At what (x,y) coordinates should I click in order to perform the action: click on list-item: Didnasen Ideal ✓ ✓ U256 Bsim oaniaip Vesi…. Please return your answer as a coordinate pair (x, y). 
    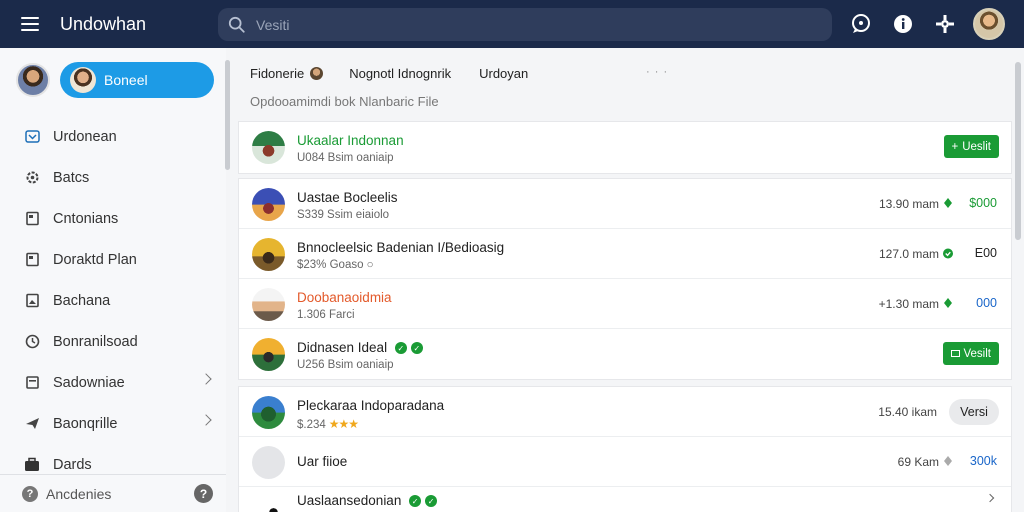
    Looking at the image, I should click on (625, 354).